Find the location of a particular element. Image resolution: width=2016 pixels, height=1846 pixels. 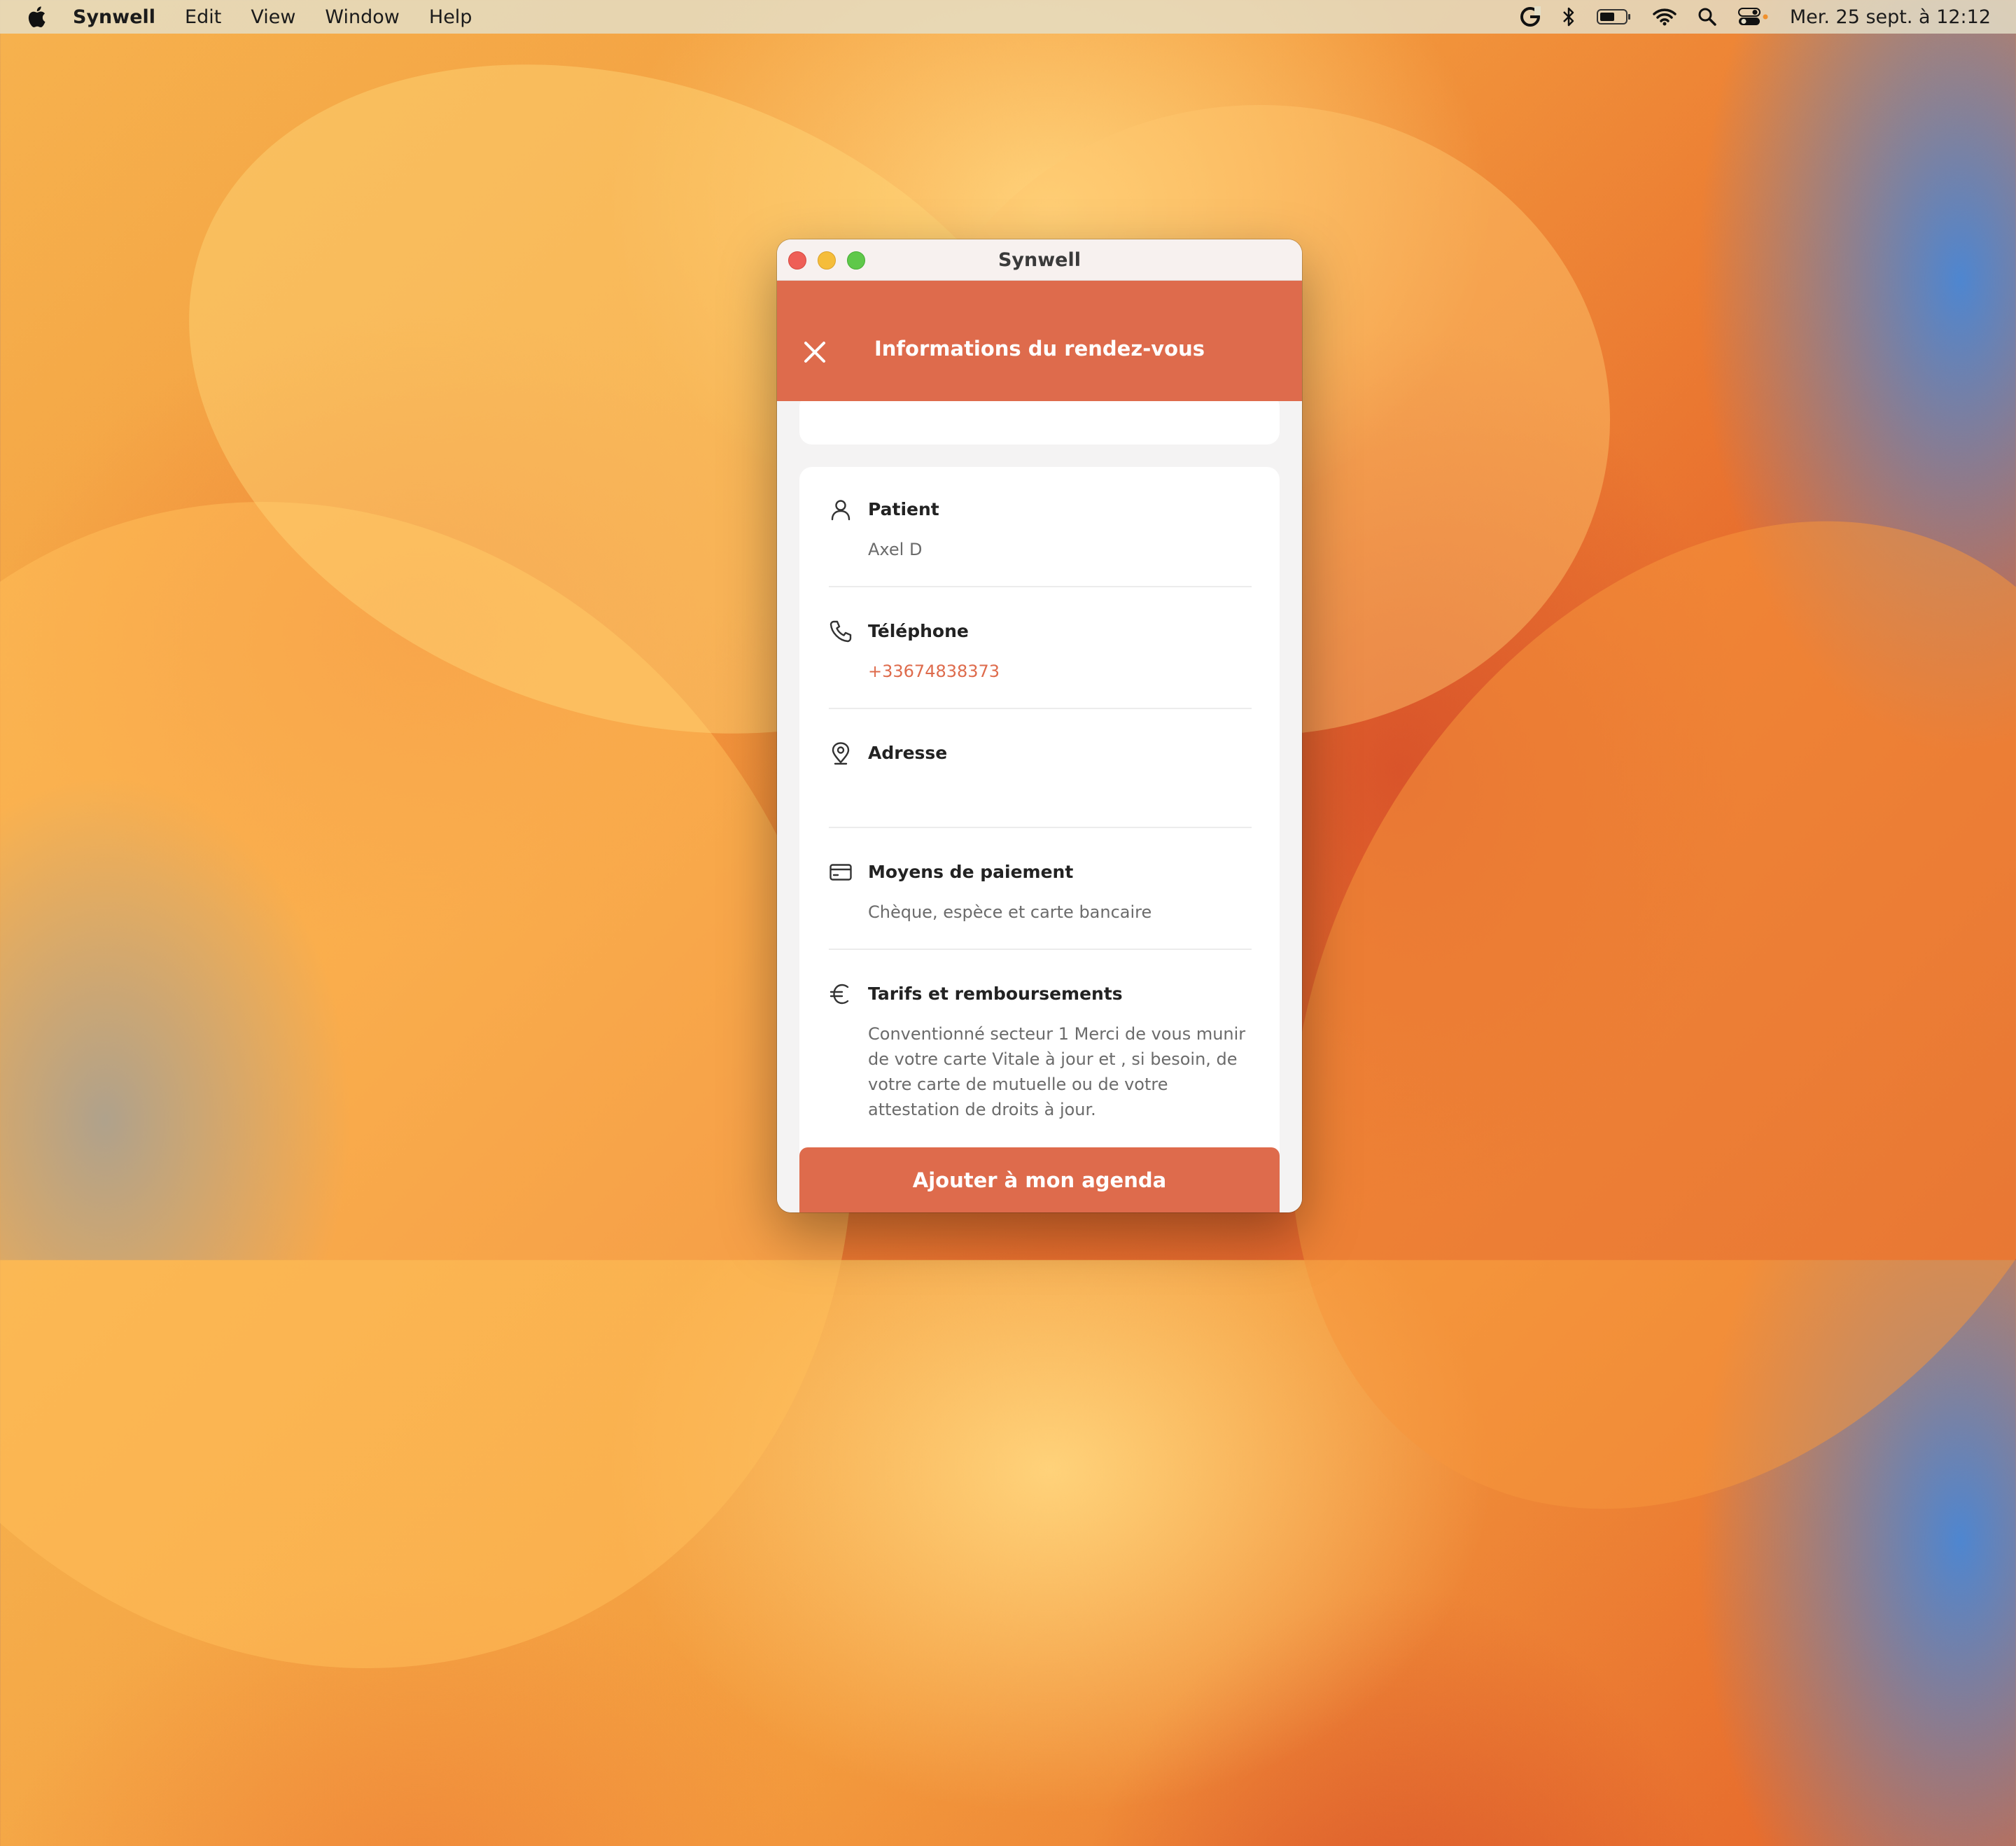

phone-label: Téléphone is located at coordinates (918, 631).